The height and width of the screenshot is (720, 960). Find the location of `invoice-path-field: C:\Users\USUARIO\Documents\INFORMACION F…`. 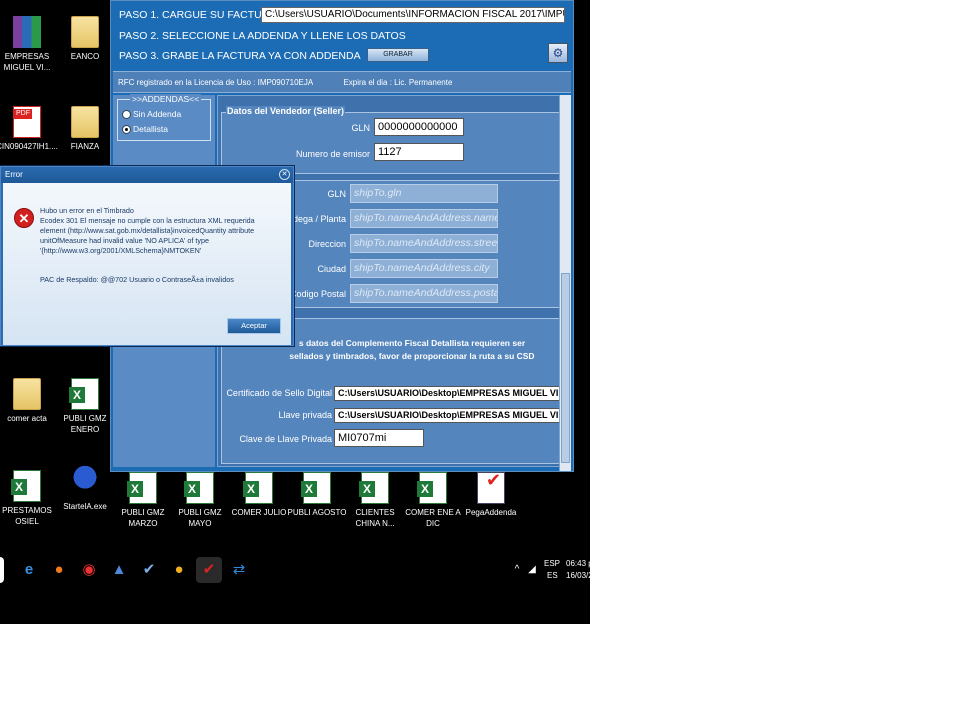

invoice-path-field: C:\Users\USUARIO\Documents\INFORMACION F… is located at coordinates (413, 15).